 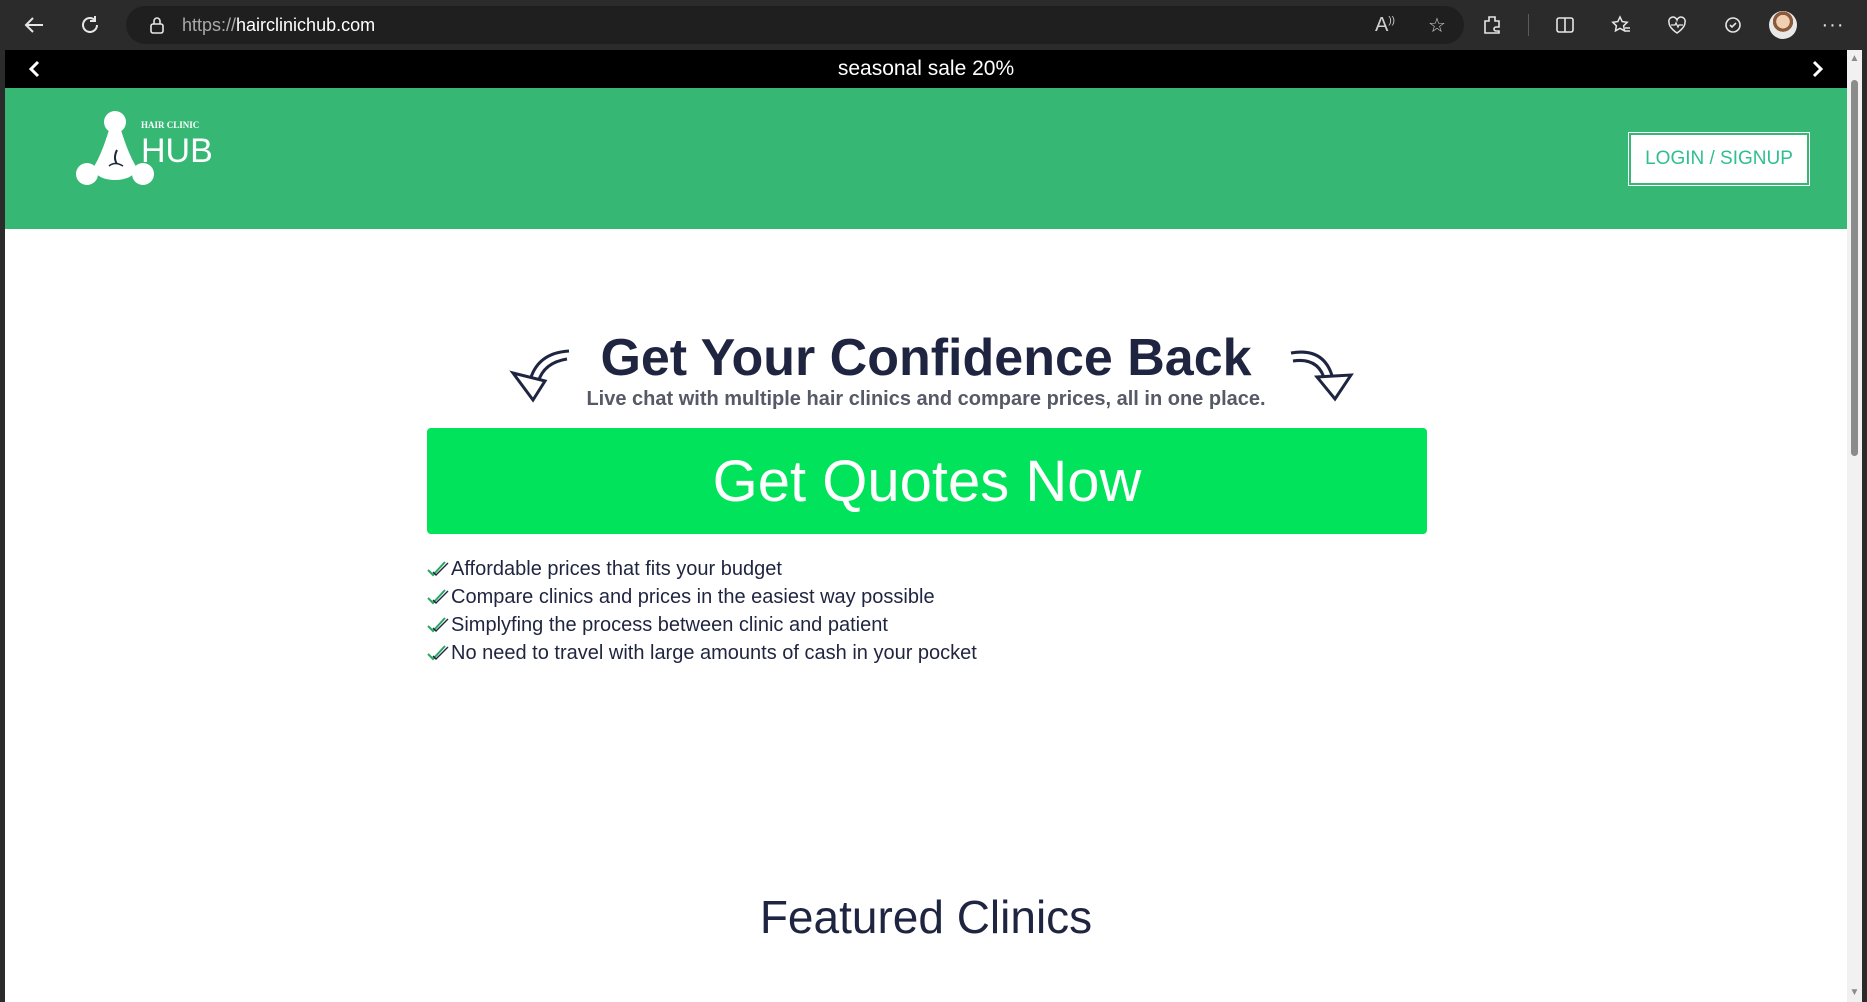 I want to click on hero-title: Get Your Confidence Back, so click(x=926, y=358).